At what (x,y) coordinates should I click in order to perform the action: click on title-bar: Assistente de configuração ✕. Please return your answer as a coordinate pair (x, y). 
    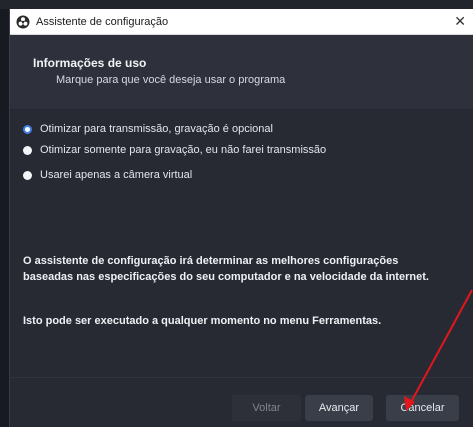
    Looking at the image, I should click on (241, 22).